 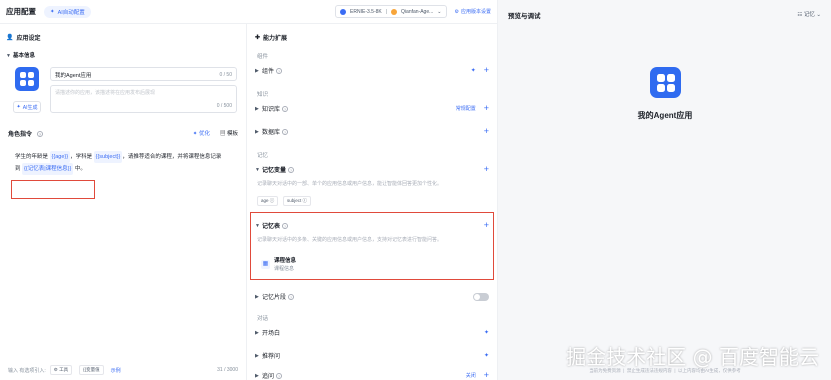 What do you see at coordinates (73, 76) in the screenshot?
I see `app-name-value: 我的Agent应用` at bounding box center [73, 76].